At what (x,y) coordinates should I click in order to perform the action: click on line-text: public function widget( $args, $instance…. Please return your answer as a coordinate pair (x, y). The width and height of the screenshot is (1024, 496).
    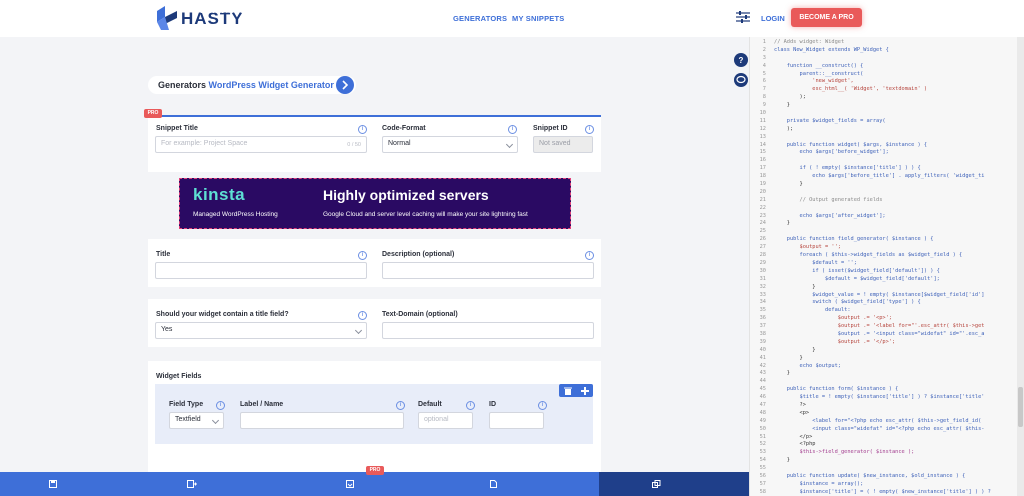
    Looking at the image, I should click on (851, 144).